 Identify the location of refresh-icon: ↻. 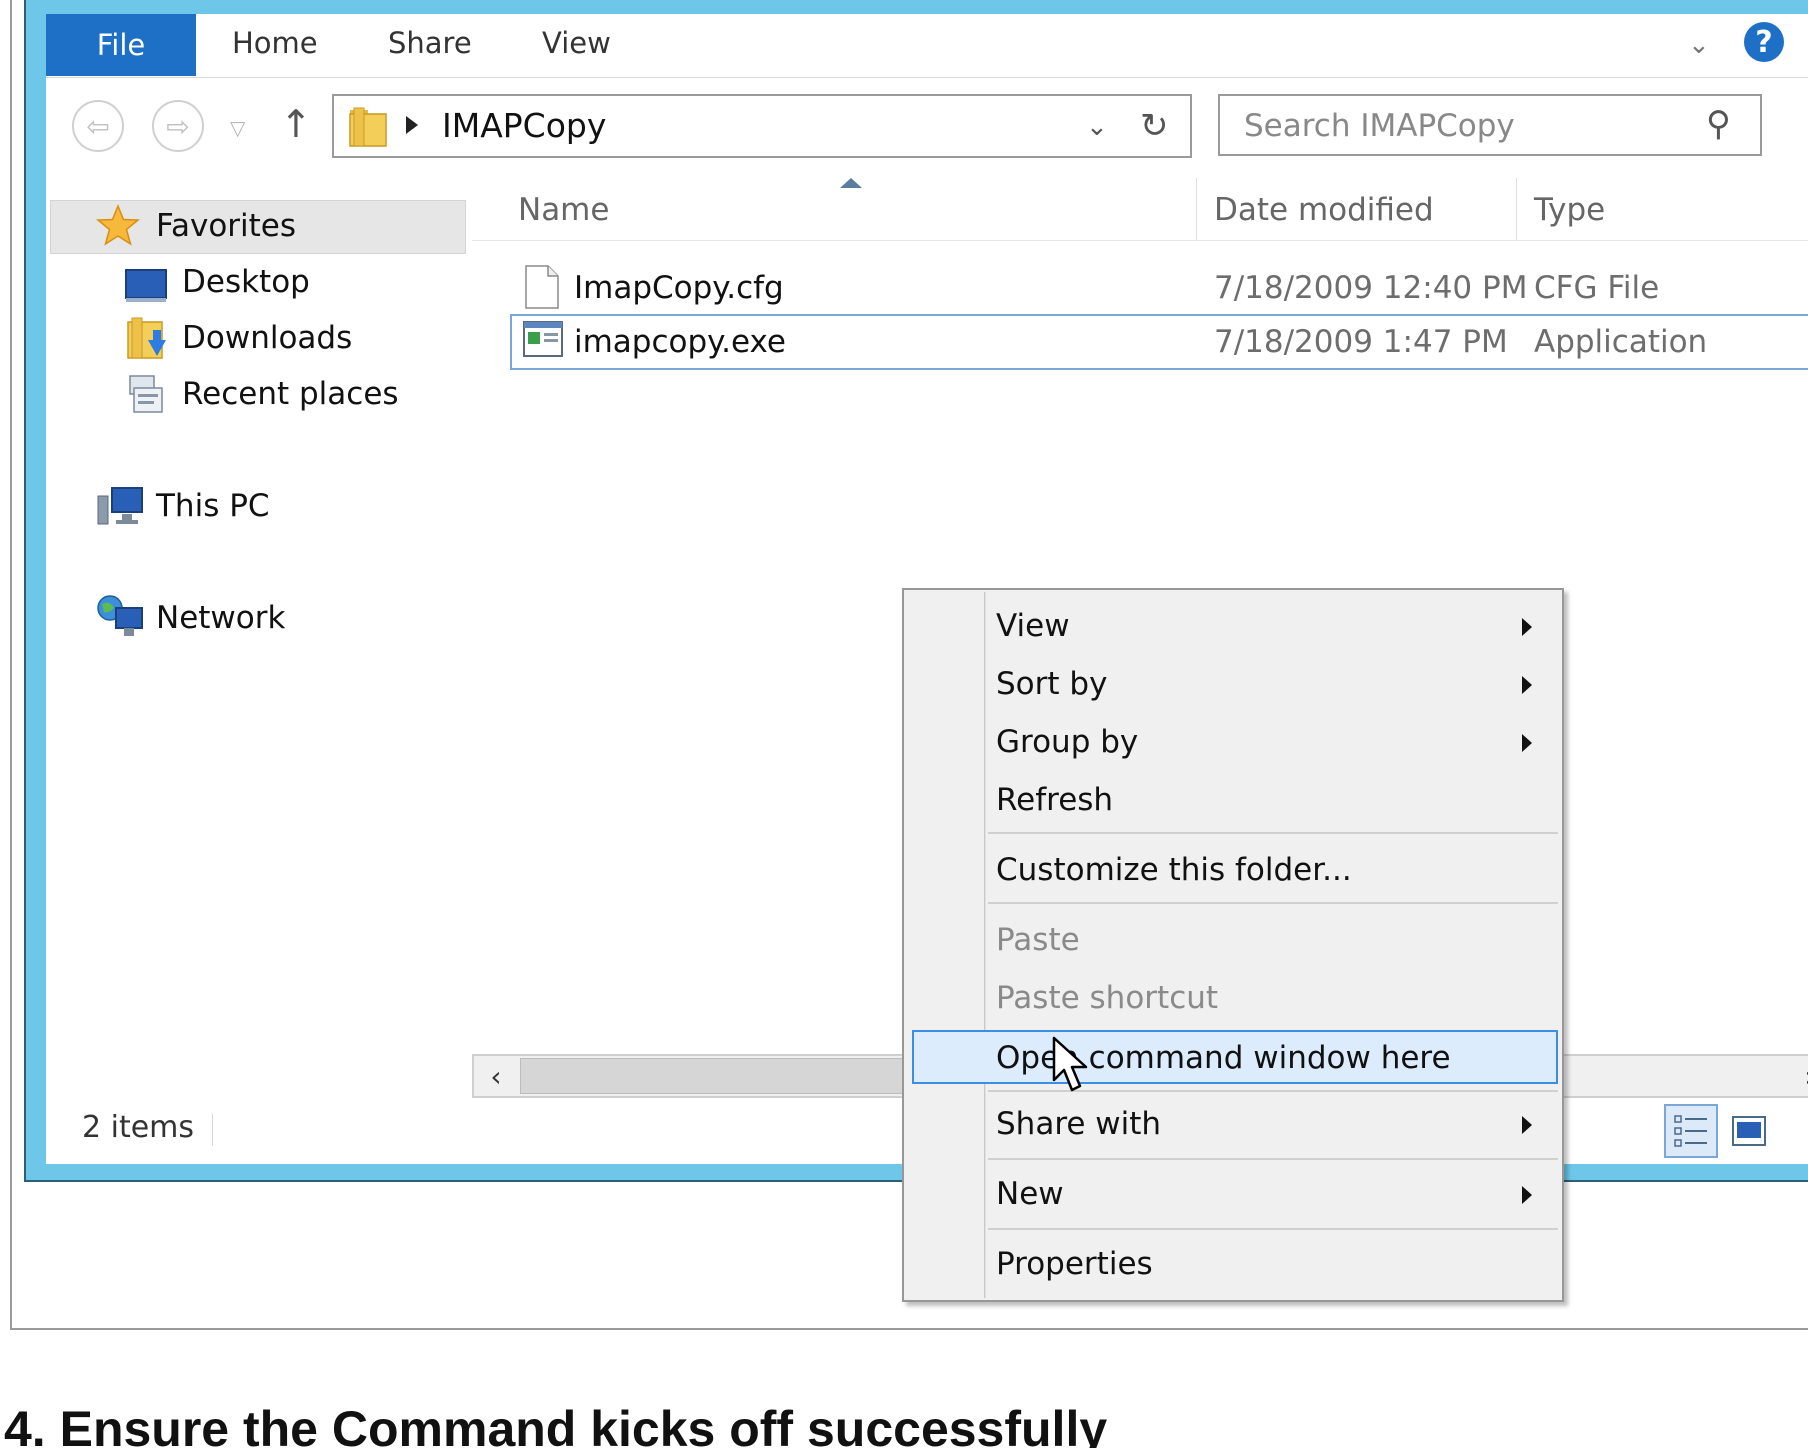
(1154, 126).